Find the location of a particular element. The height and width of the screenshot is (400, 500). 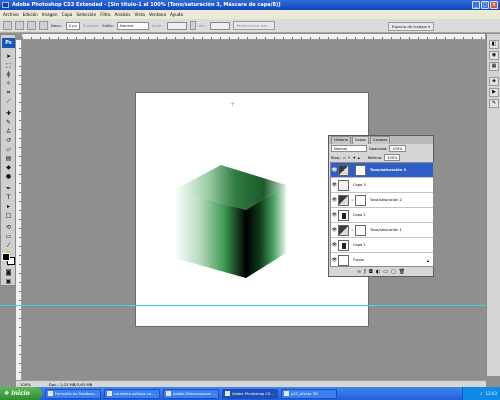

adjustment-layer-icon: ◐ is located at coordinates (378, 272).